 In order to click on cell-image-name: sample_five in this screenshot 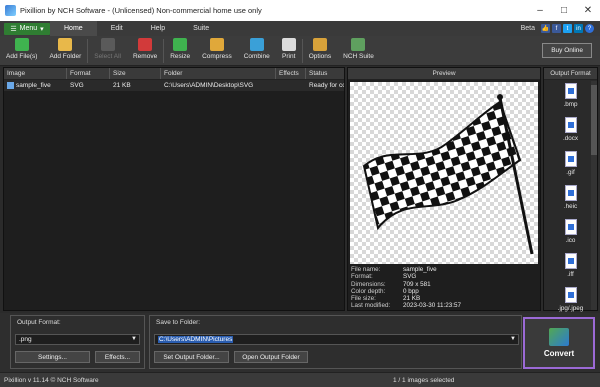, I will do `click(33, 85)`.